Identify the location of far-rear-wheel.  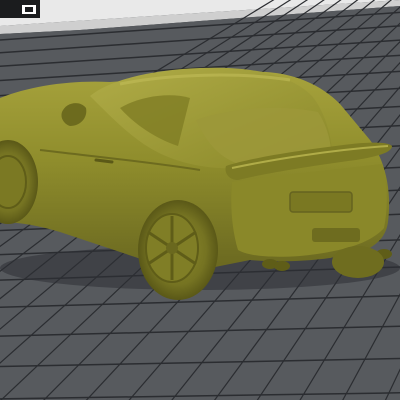
(358, 262).